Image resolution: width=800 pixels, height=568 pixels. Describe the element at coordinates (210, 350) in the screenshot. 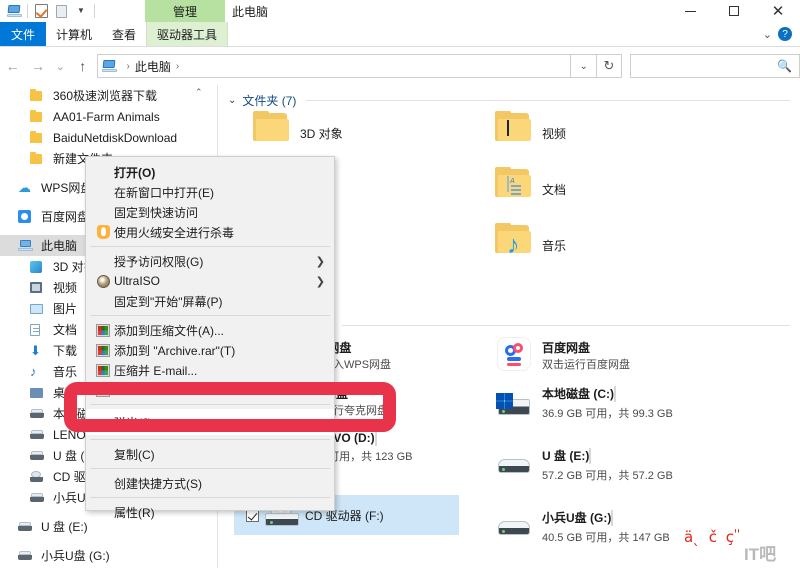

I see `menu-item-add-to-archive-rar: 添加到 "Archive.rar"(T)` at that location.